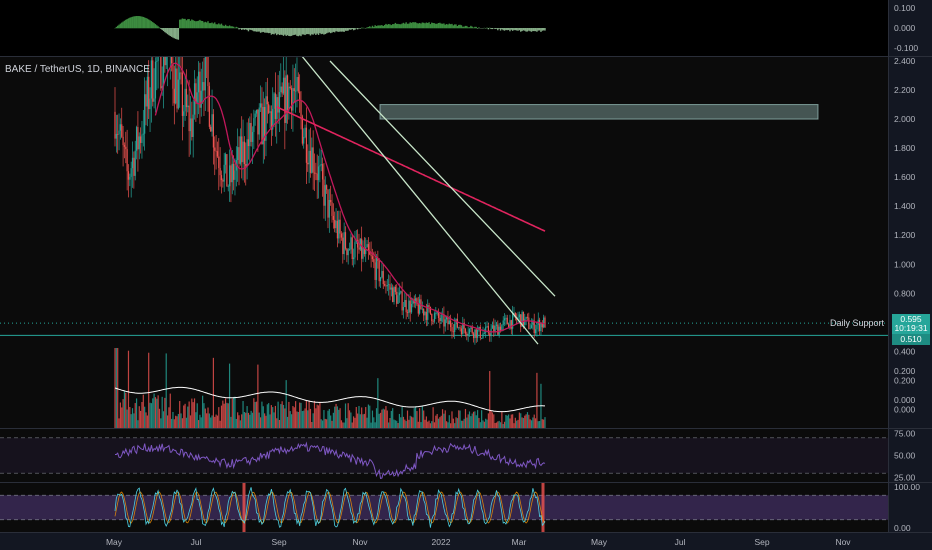 This screenshot has width=932, height=550. Describe the element at coordinates (905, 90) in the screenshot. I see `price-axis-tick: 2.200` at that location.